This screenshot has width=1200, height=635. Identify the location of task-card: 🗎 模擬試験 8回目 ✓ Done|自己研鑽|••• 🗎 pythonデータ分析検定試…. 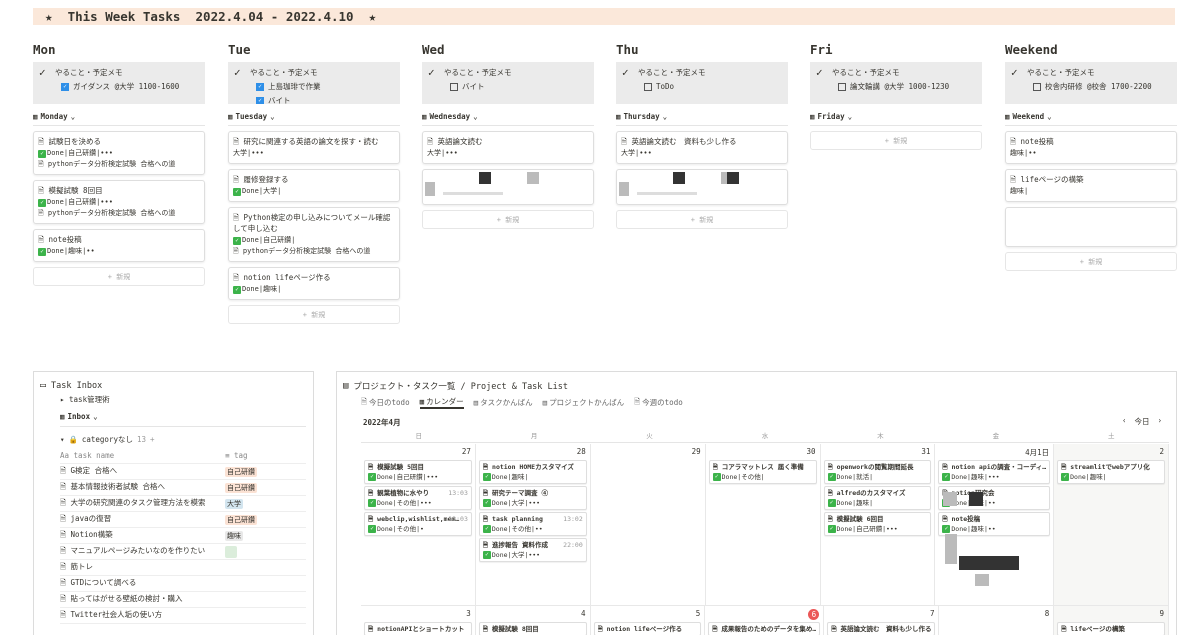
(119, 202).